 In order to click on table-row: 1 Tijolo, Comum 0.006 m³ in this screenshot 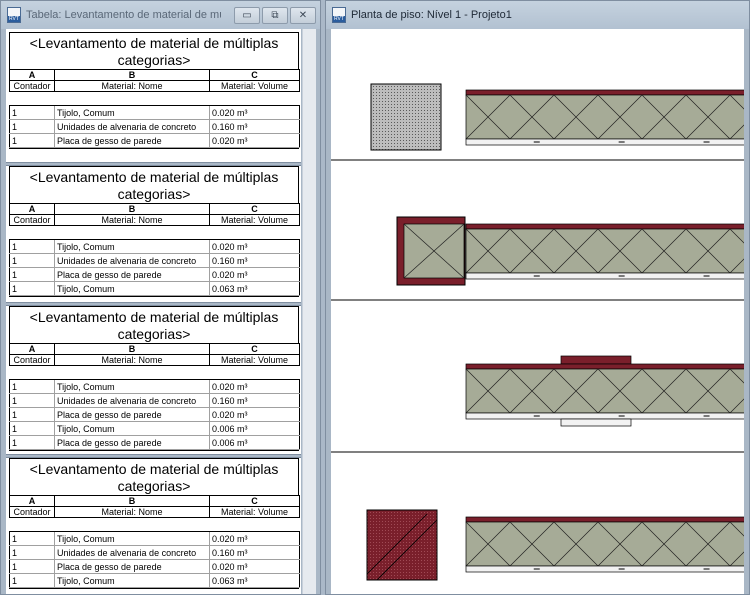, I will do `click(154, 428)`.